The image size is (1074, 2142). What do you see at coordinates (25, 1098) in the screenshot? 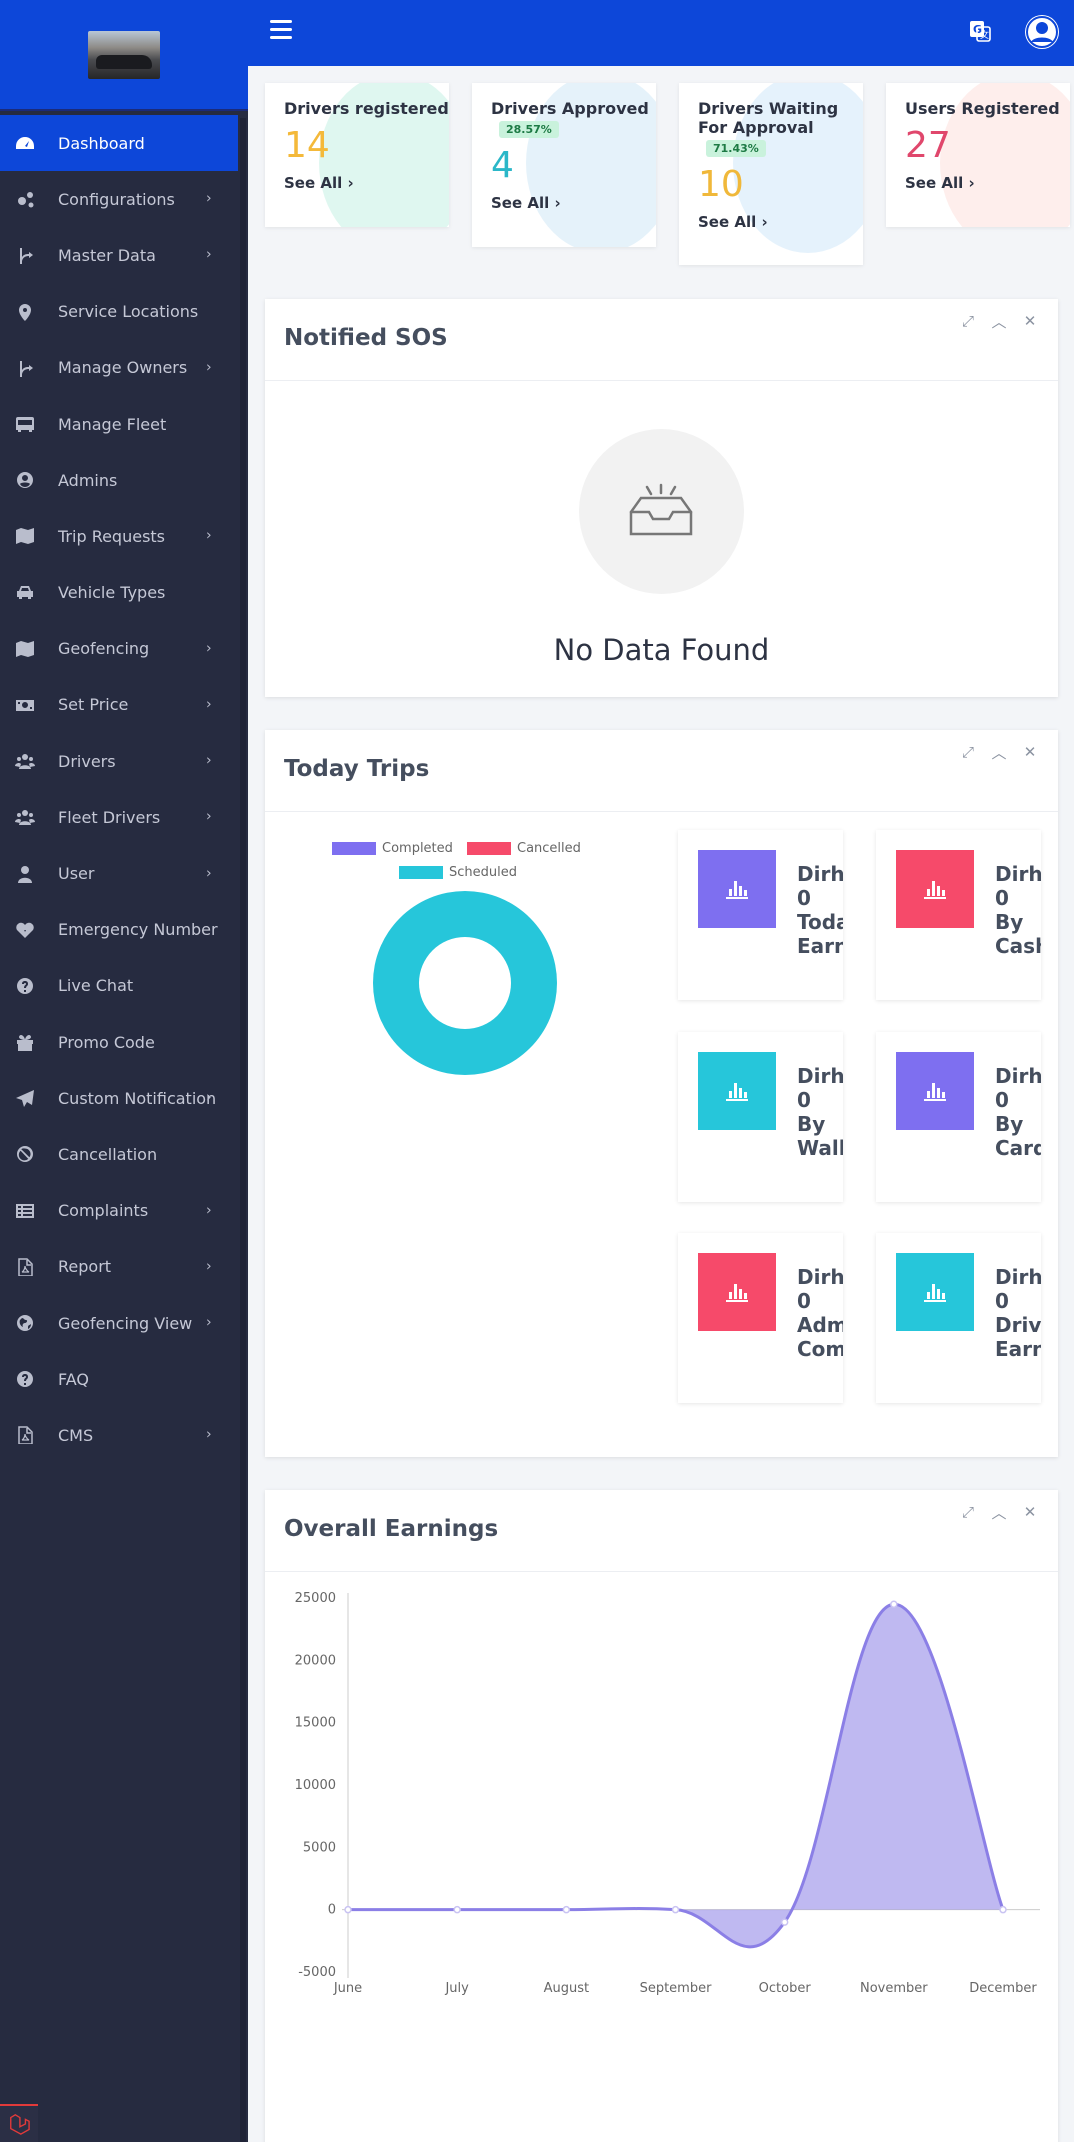
I see `paper-plane-icon` at bounding box center [25, 1098].